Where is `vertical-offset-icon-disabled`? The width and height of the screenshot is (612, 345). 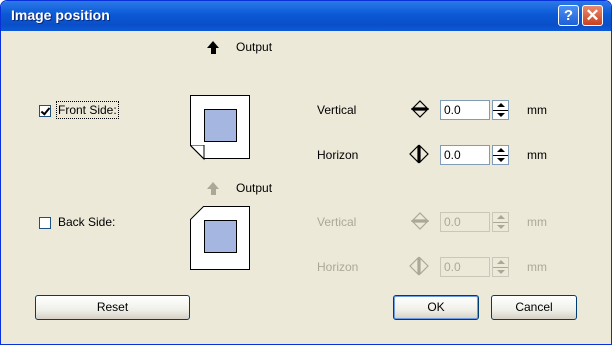 vertical-offset-icon-disabled is located at coordinates (420, 221).